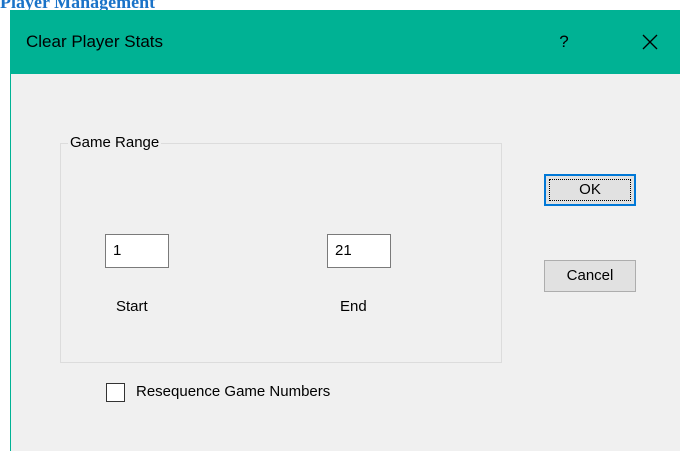 Image resolution: width=680 pixels, height=451 pixels. Describe the element at coordinates (137, 251) in the screenshot. I see `start-game-input: 1` at that location.